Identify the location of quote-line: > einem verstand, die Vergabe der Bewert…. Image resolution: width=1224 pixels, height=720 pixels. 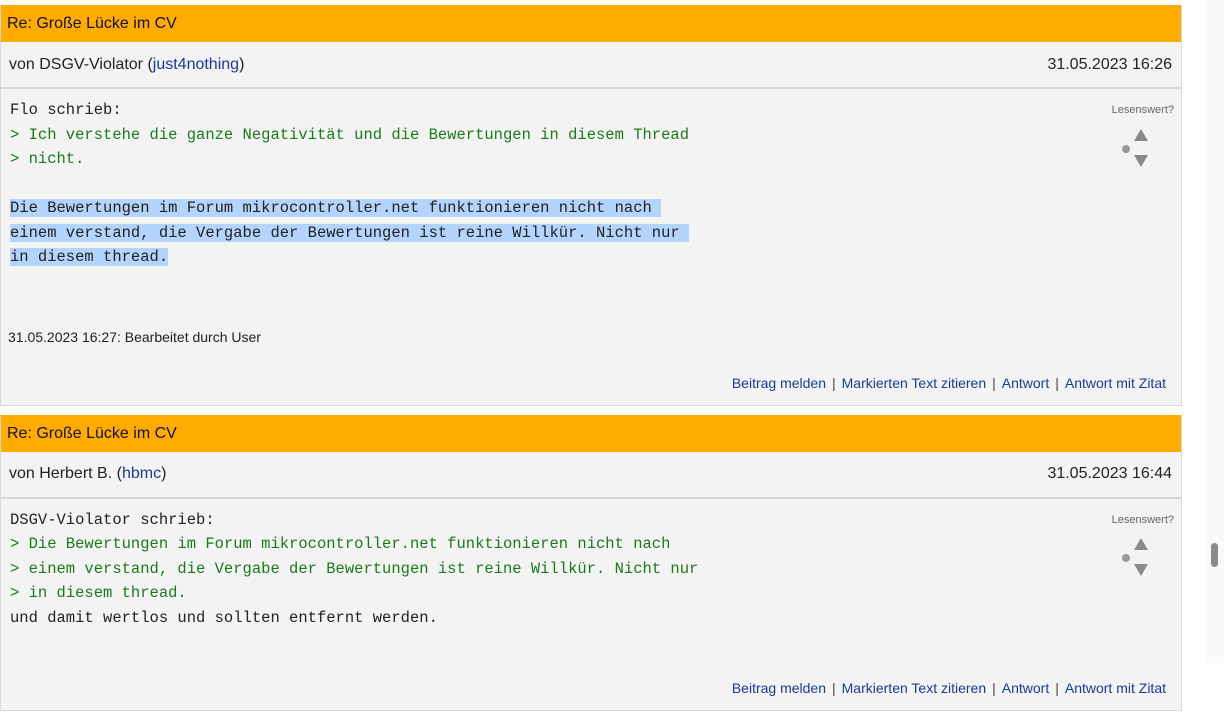
(354, 568).